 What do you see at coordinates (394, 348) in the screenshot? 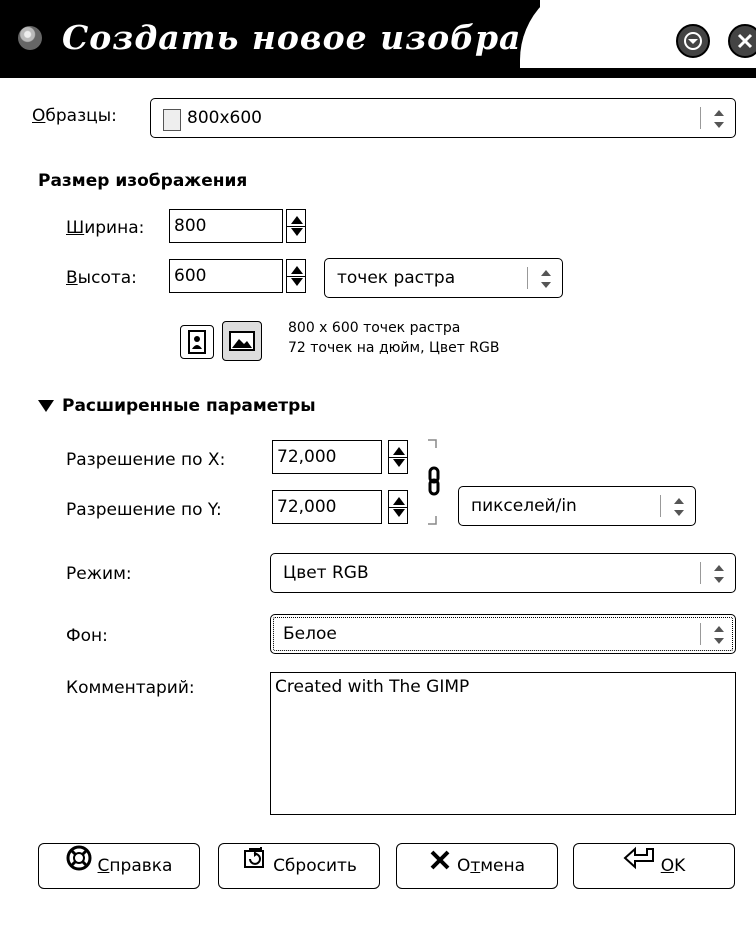
I see `size-info-resolution: 72 точек на дюйм, Цвет RGB` at bounding box center [394, 348].